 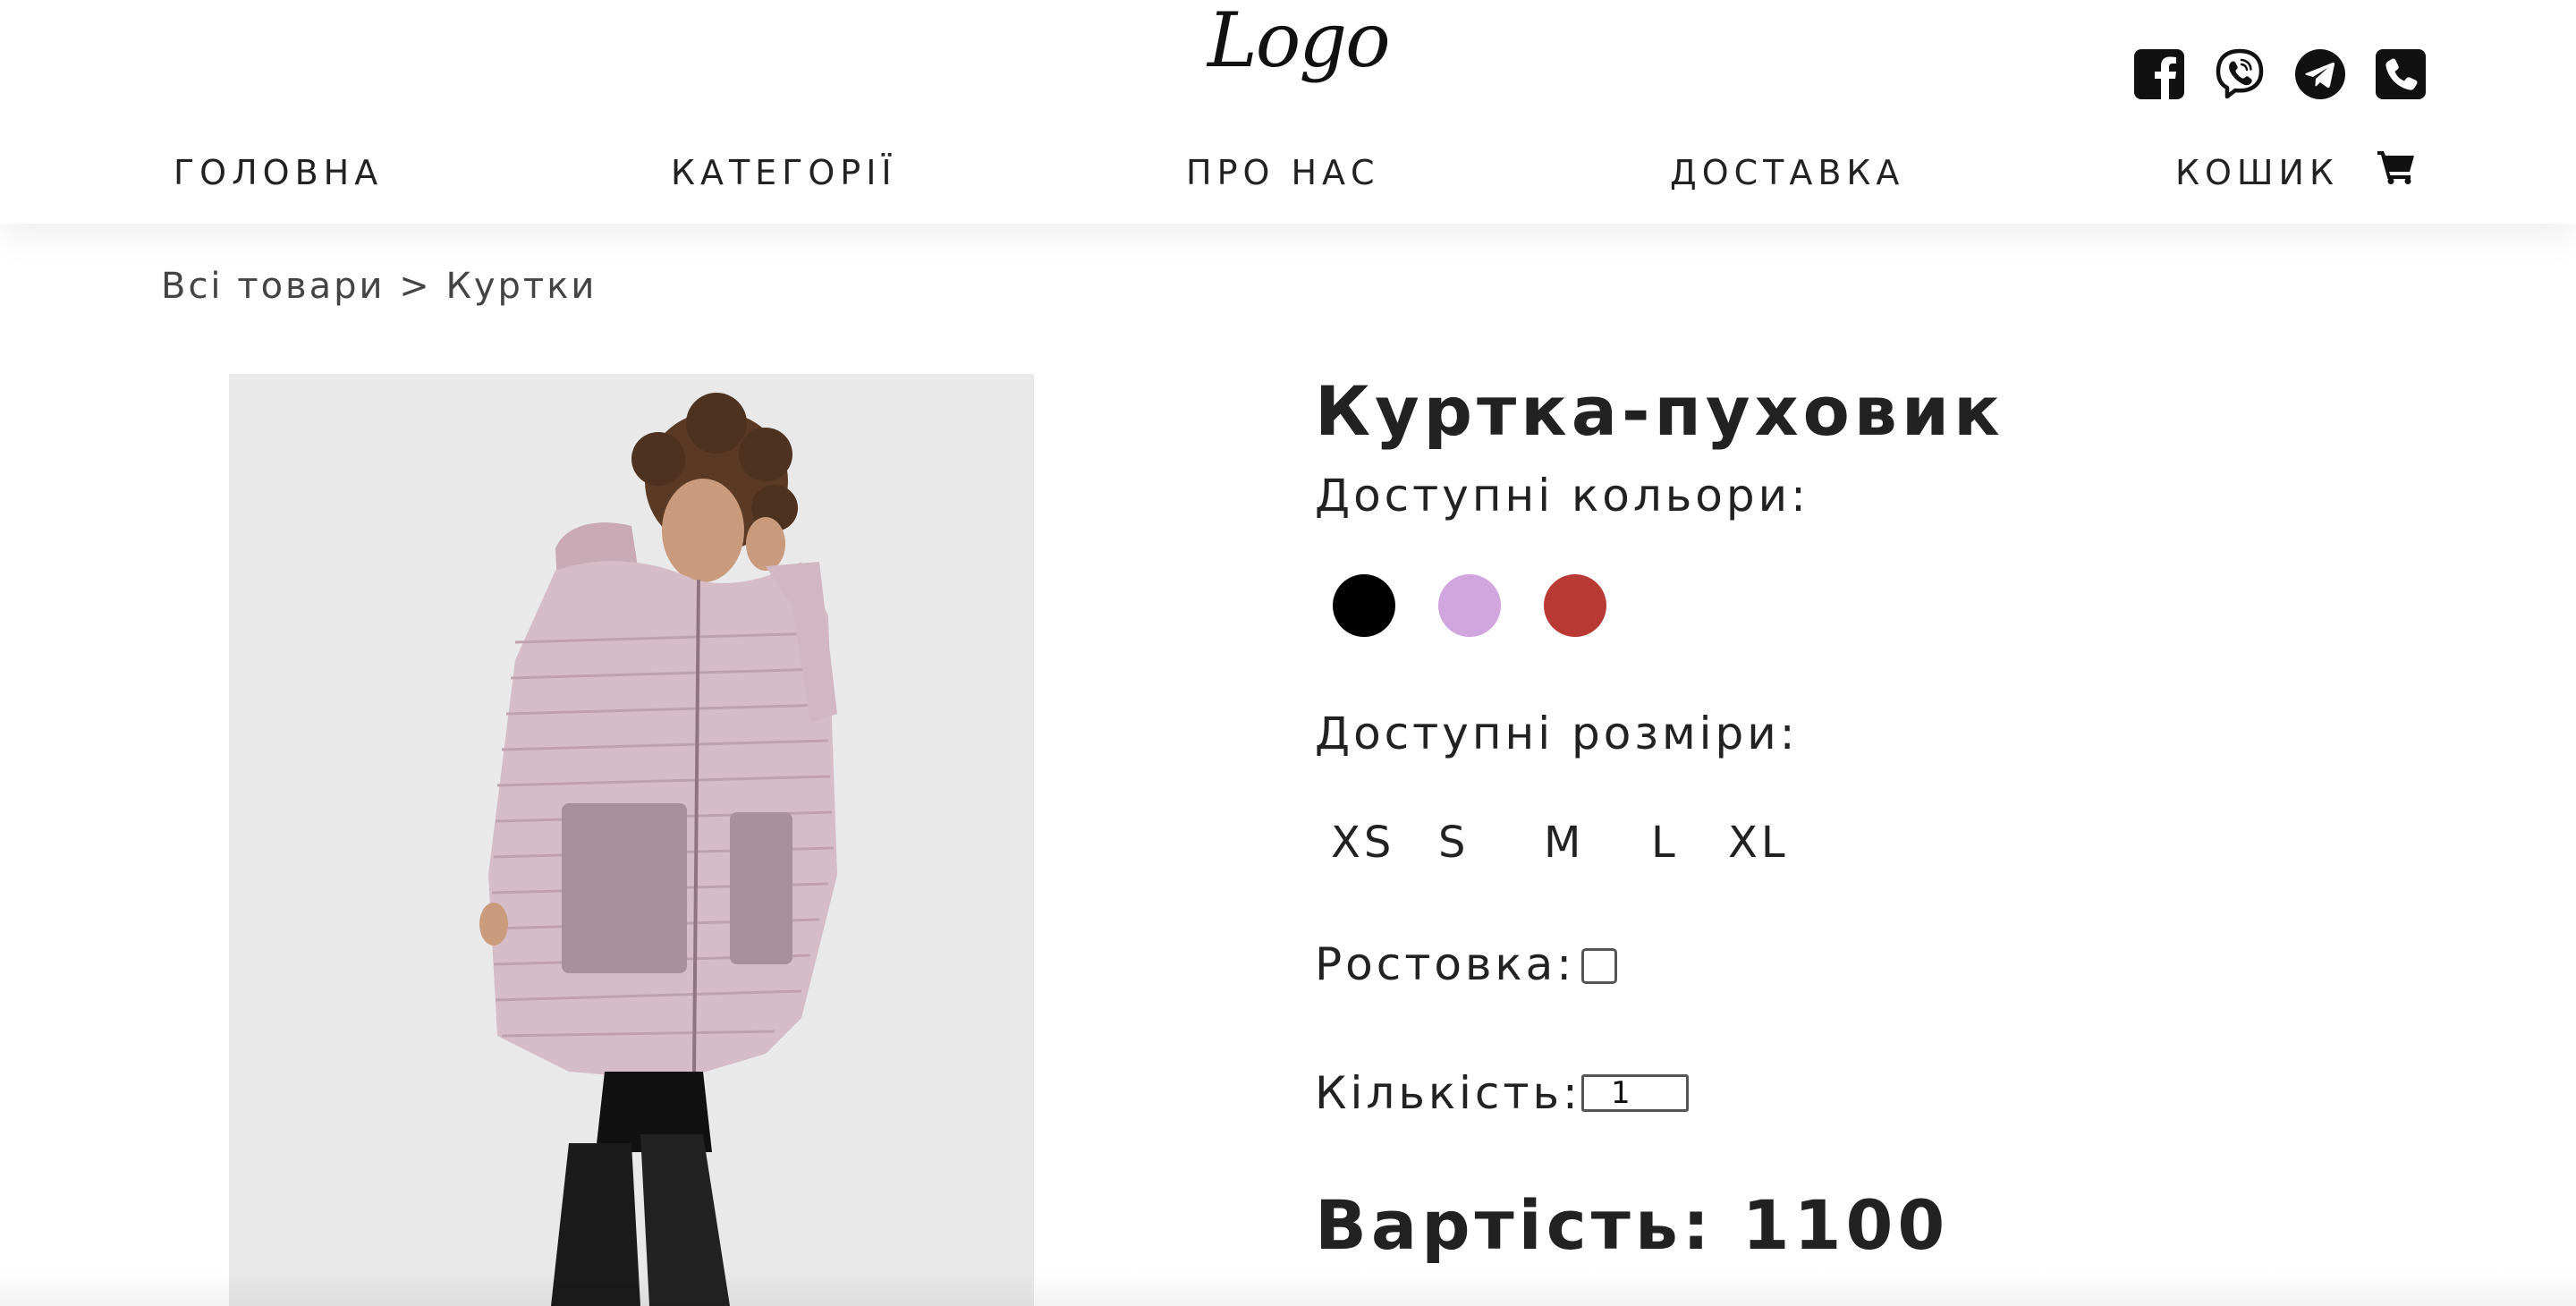 What do you see at coordinates (1448, 1093) in the screenshot?
I see `quantity-label: Кількість:` at bounding box center [1448, 1093].